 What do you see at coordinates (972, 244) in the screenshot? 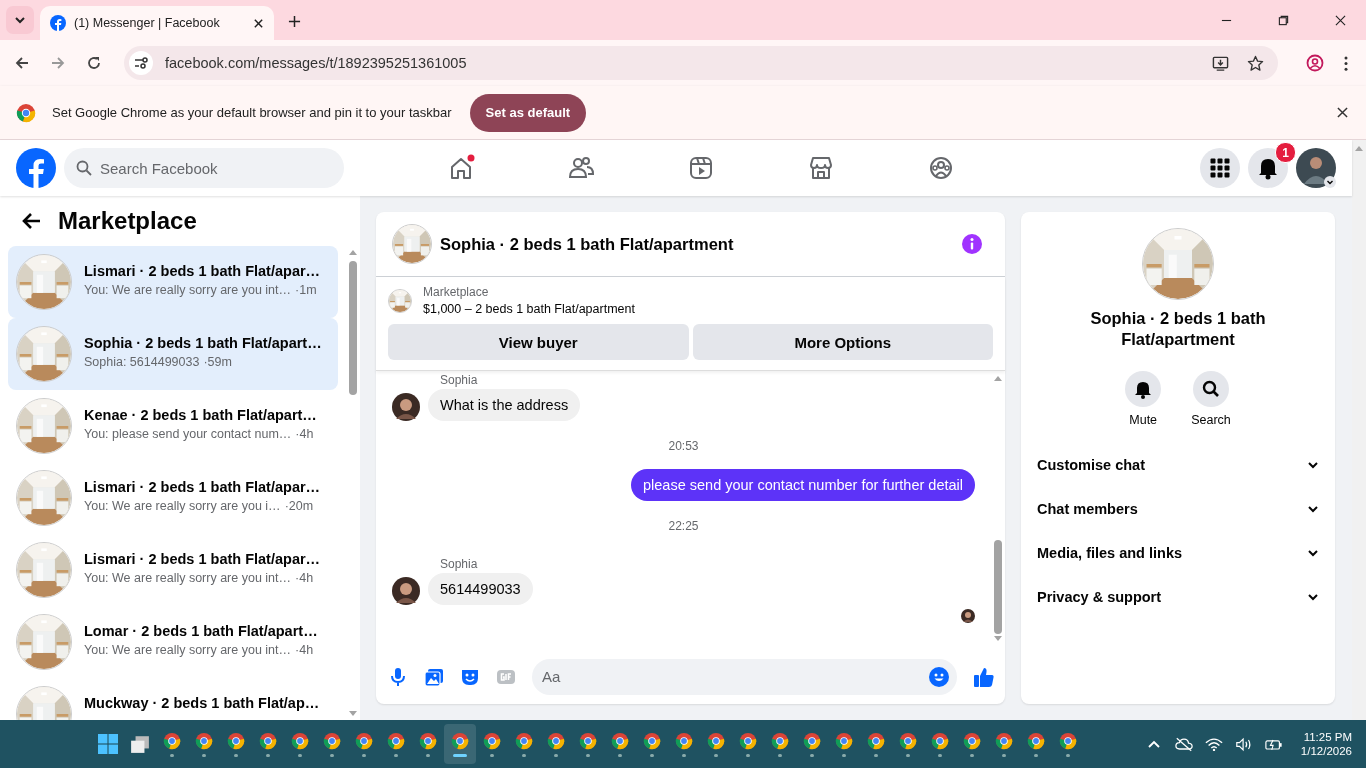
I see `info-icon` at bounding box center [972, 244].